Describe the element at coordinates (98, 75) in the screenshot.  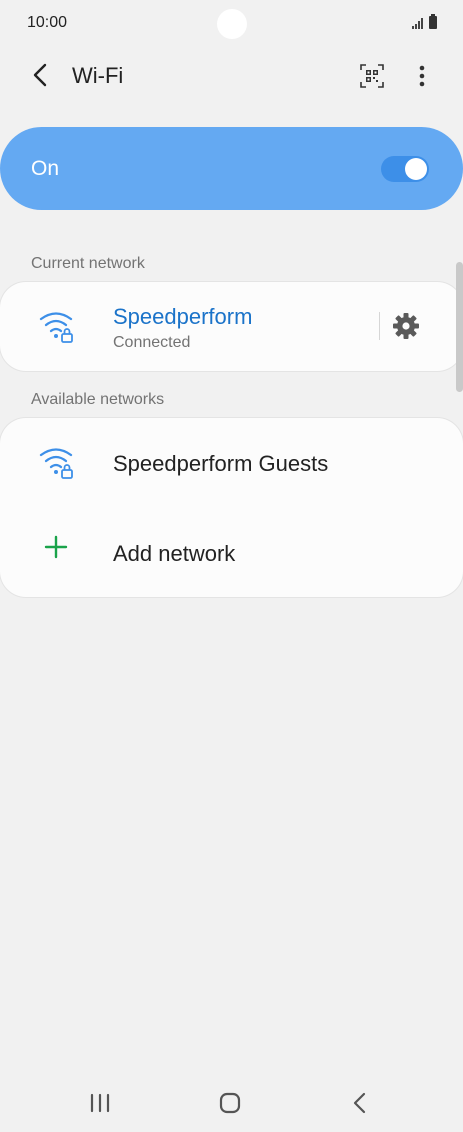
I see `page-title: Wi-Fi` at that location.